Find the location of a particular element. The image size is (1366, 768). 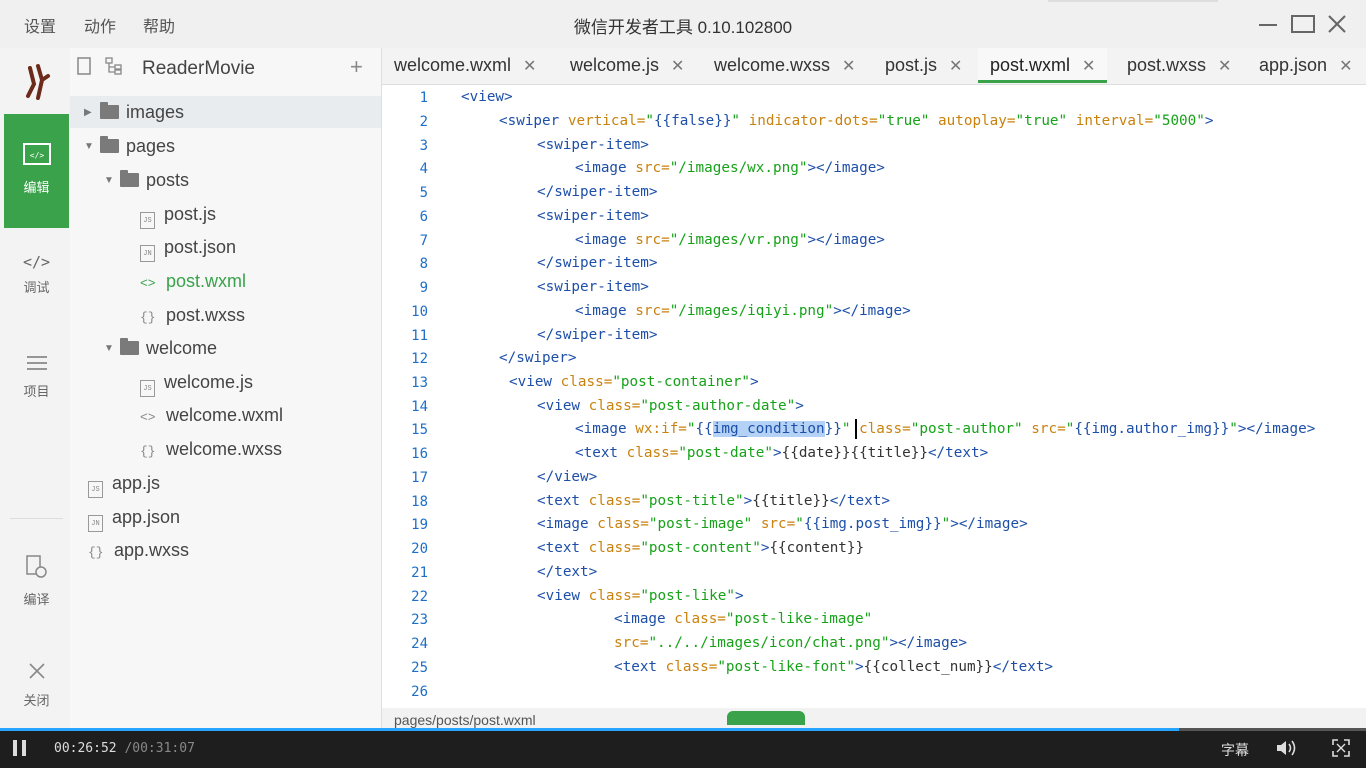

left-rail: </> 编辑 </> 调试 项目 编译 关闭 is located at coordinates (36, 388).